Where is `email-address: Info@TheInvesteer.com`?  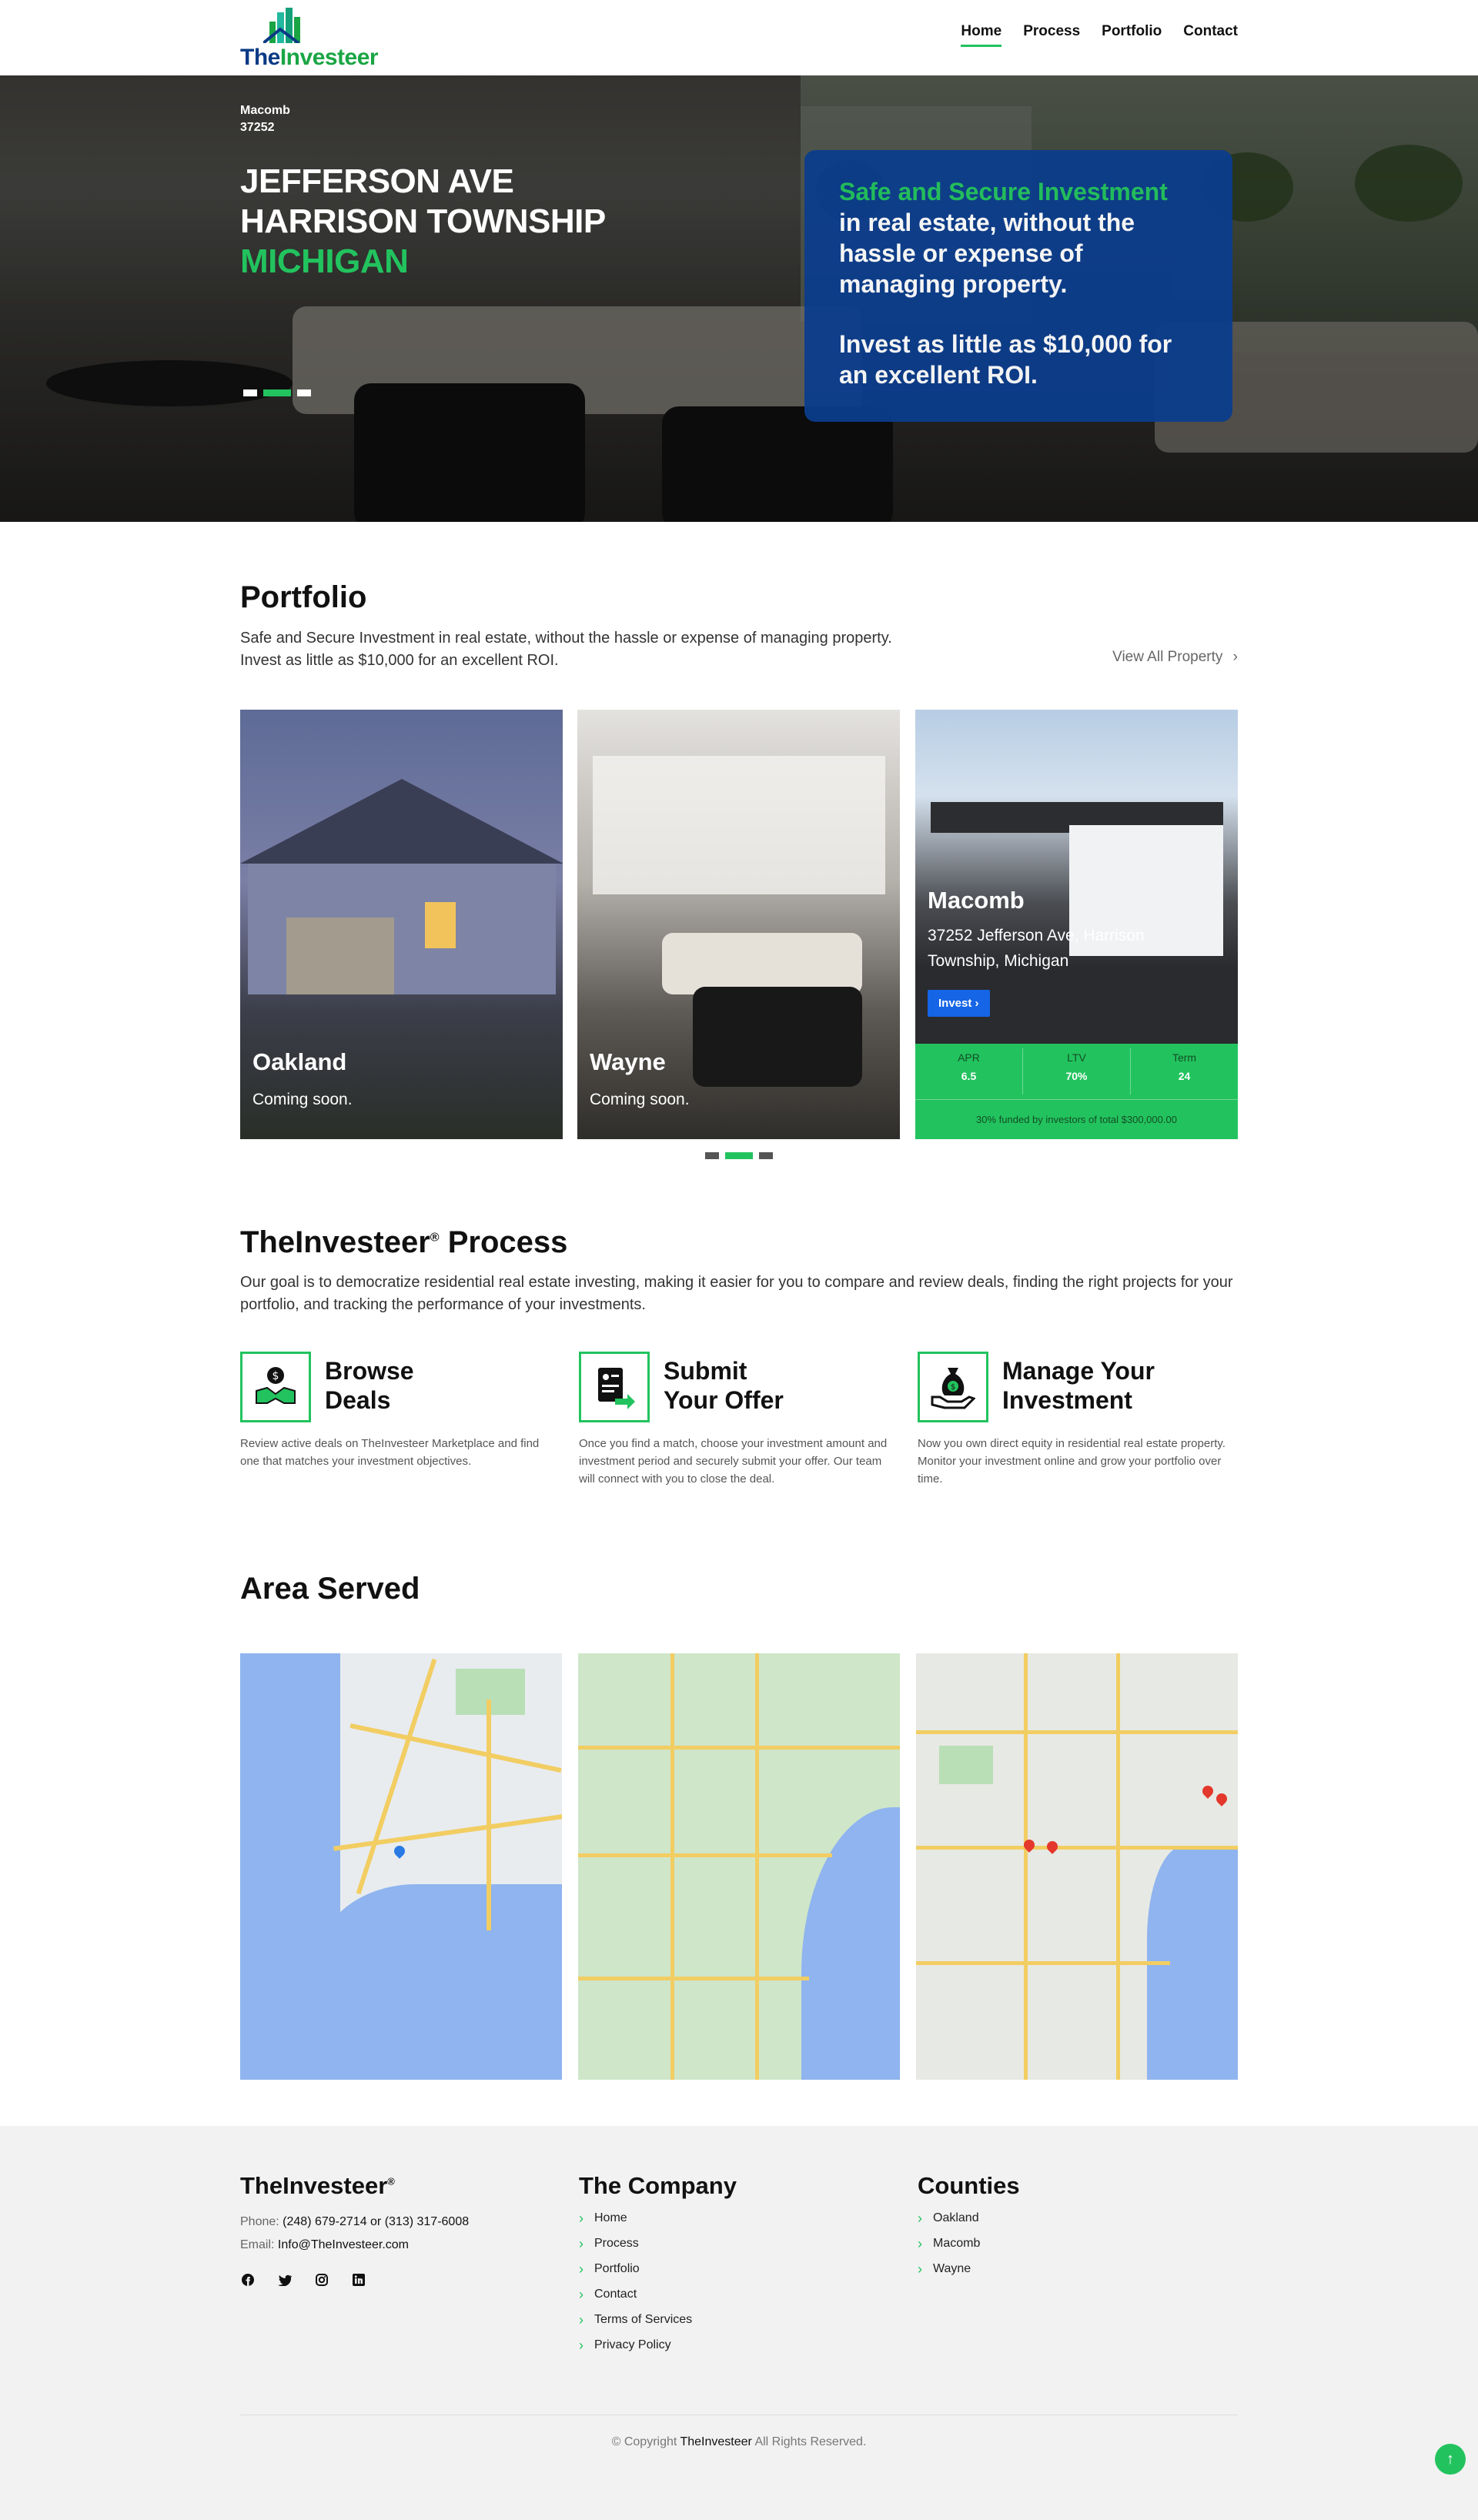
email-address: Info@TheInvesteer.com is located at coordinates (343, 2244).